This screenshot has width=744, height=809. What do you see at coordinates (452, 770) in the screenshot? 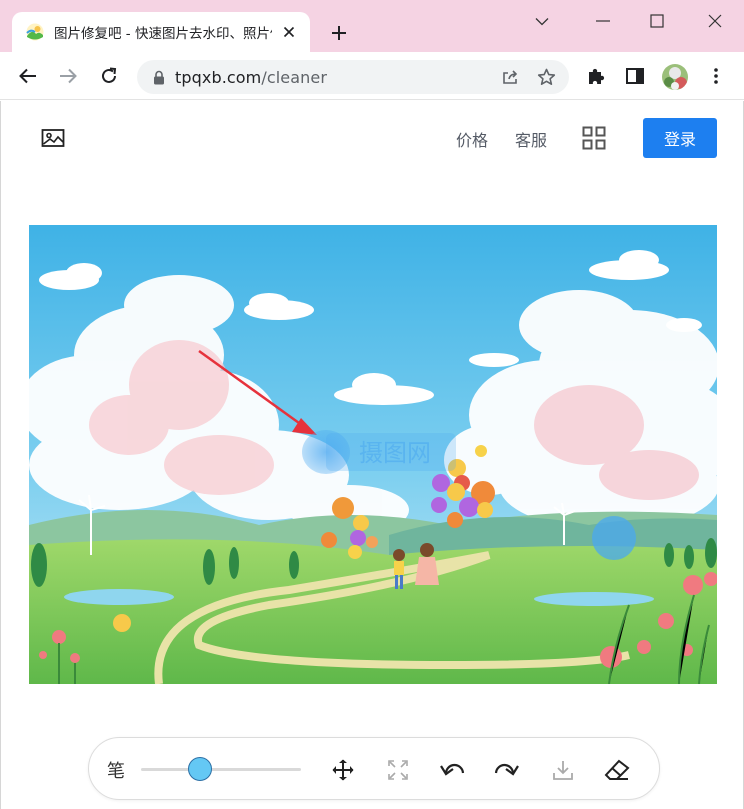
I see `undo-icon` at bounding box center [452, 770].